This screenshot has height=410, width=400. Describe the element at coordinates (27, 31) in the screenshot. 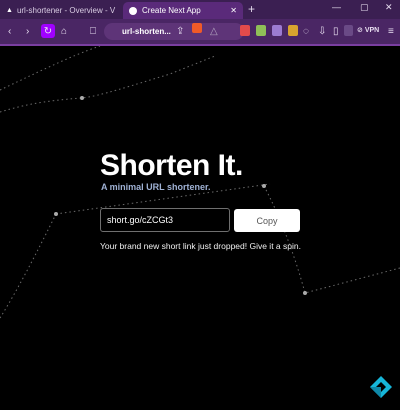

I see `forward-icon: ›` at that location.